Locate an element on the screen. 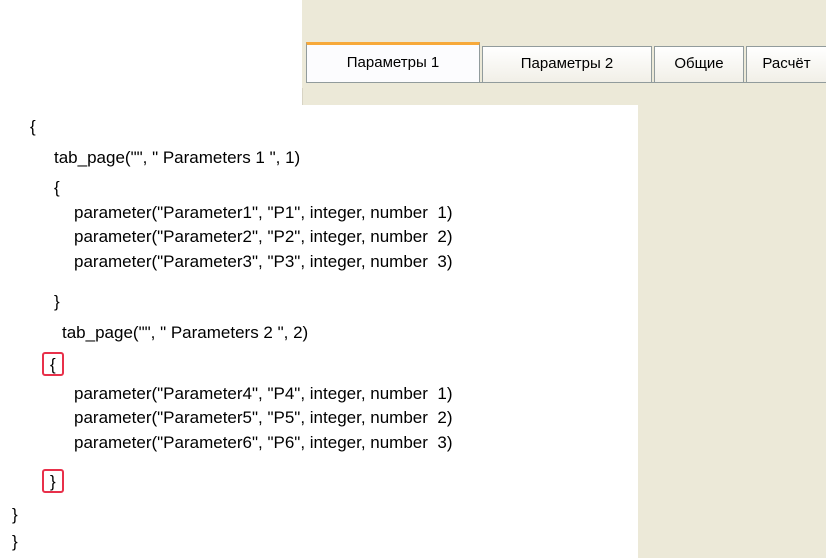  panel-divider is located at coordinates (302, 96).